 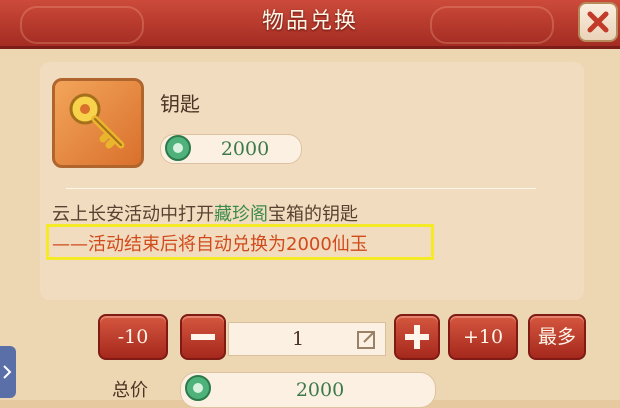 I want to click on edit-icon, so click(x=367, y=339).